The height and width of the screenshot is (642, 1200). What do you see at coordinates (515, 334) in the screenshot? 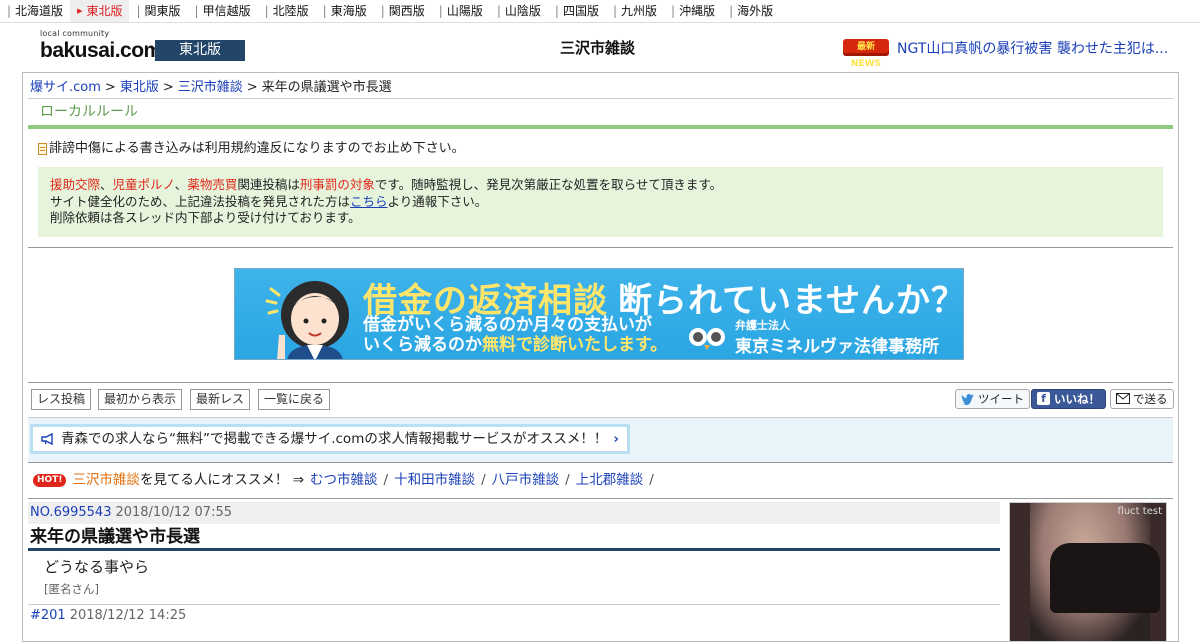
I see `ad-body: 借金がいくら減るのか月々の支払いが いくら減るのか無料で診断いたします。` at bounding box center [515, 334].